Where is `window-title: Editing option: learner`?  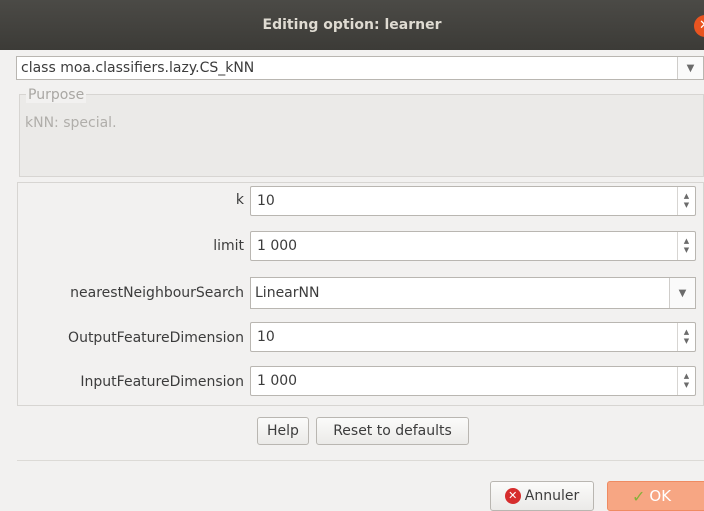
window-title: Editing option: learner is located at coordinates (352, 25).